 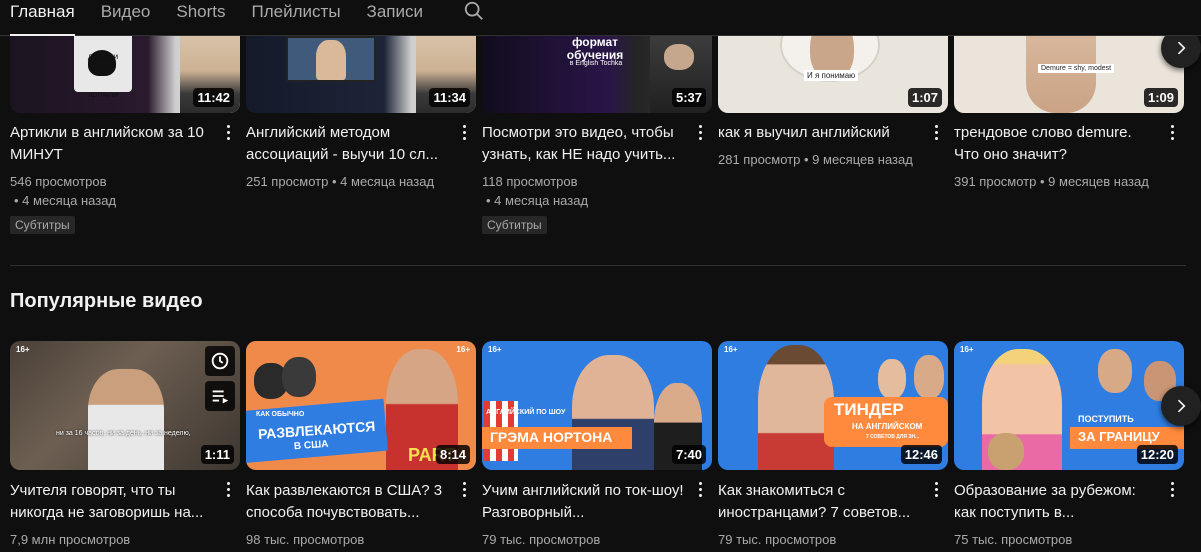 I want to click on video-duration: 1:11, so click(x=217, y=454).